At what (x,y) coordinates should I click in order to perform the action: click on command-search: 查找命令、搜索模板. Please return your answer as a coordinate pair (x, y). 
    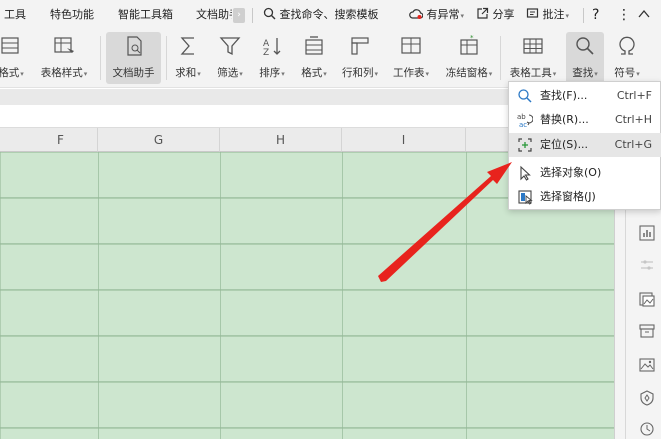
    Looking at the image, I should click on (321, 15).